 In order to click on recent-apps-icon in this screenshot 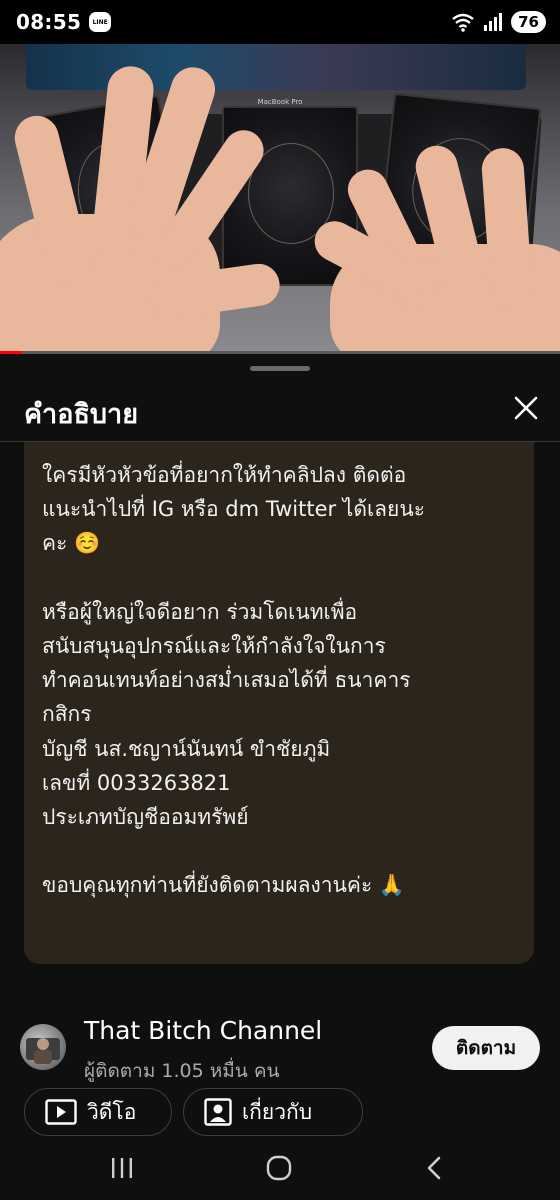, I will do `click(122, 1168)`.